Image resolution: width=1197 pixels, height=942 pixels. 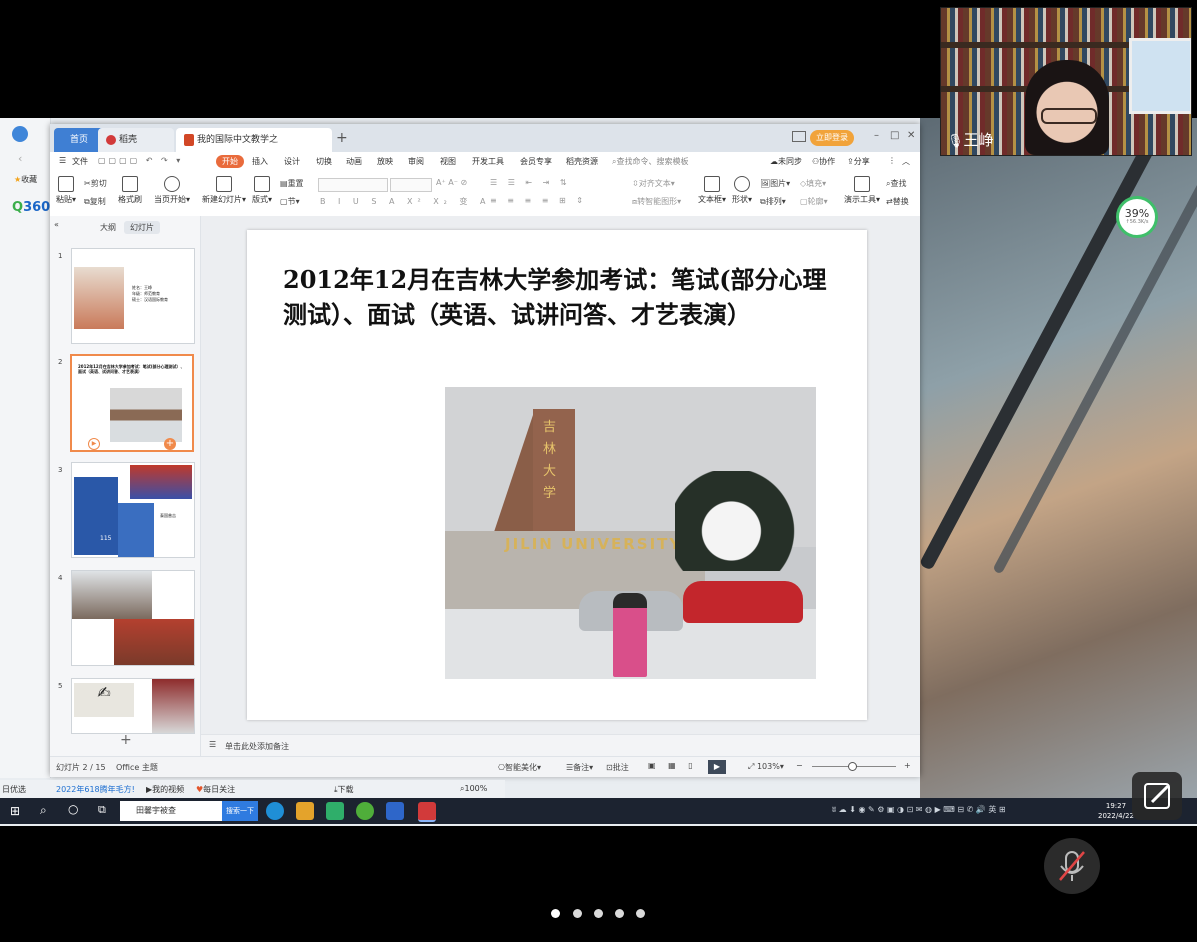 I want to click on menu-developer: 开发工具, so click(x=488, y=161).